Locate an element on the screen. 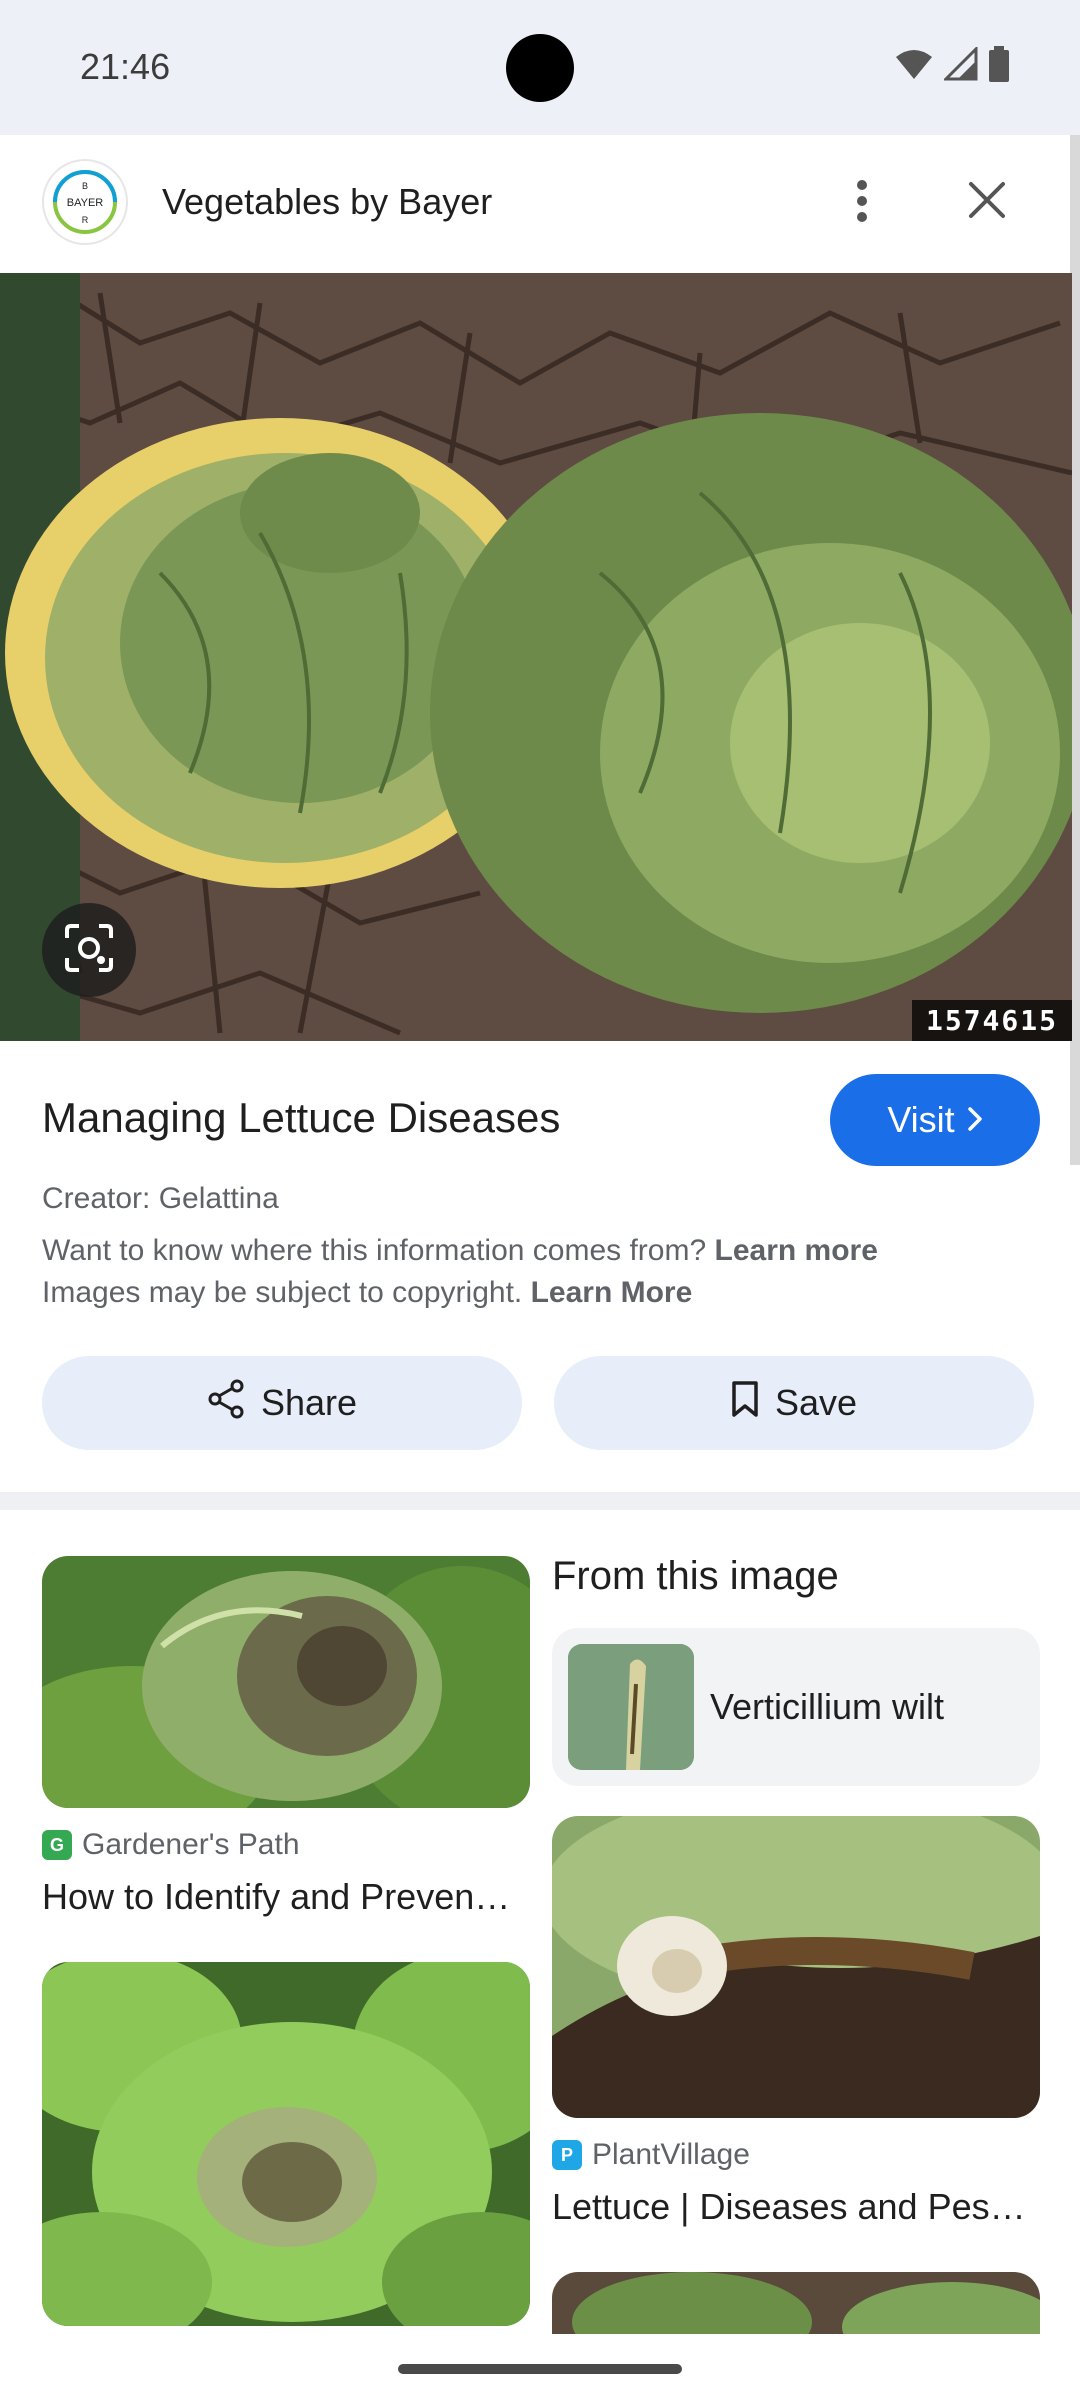 Image resolution: width=1080 pixels, height=2400 pixels. save-button: Save is located at coordinates (794, 1403).